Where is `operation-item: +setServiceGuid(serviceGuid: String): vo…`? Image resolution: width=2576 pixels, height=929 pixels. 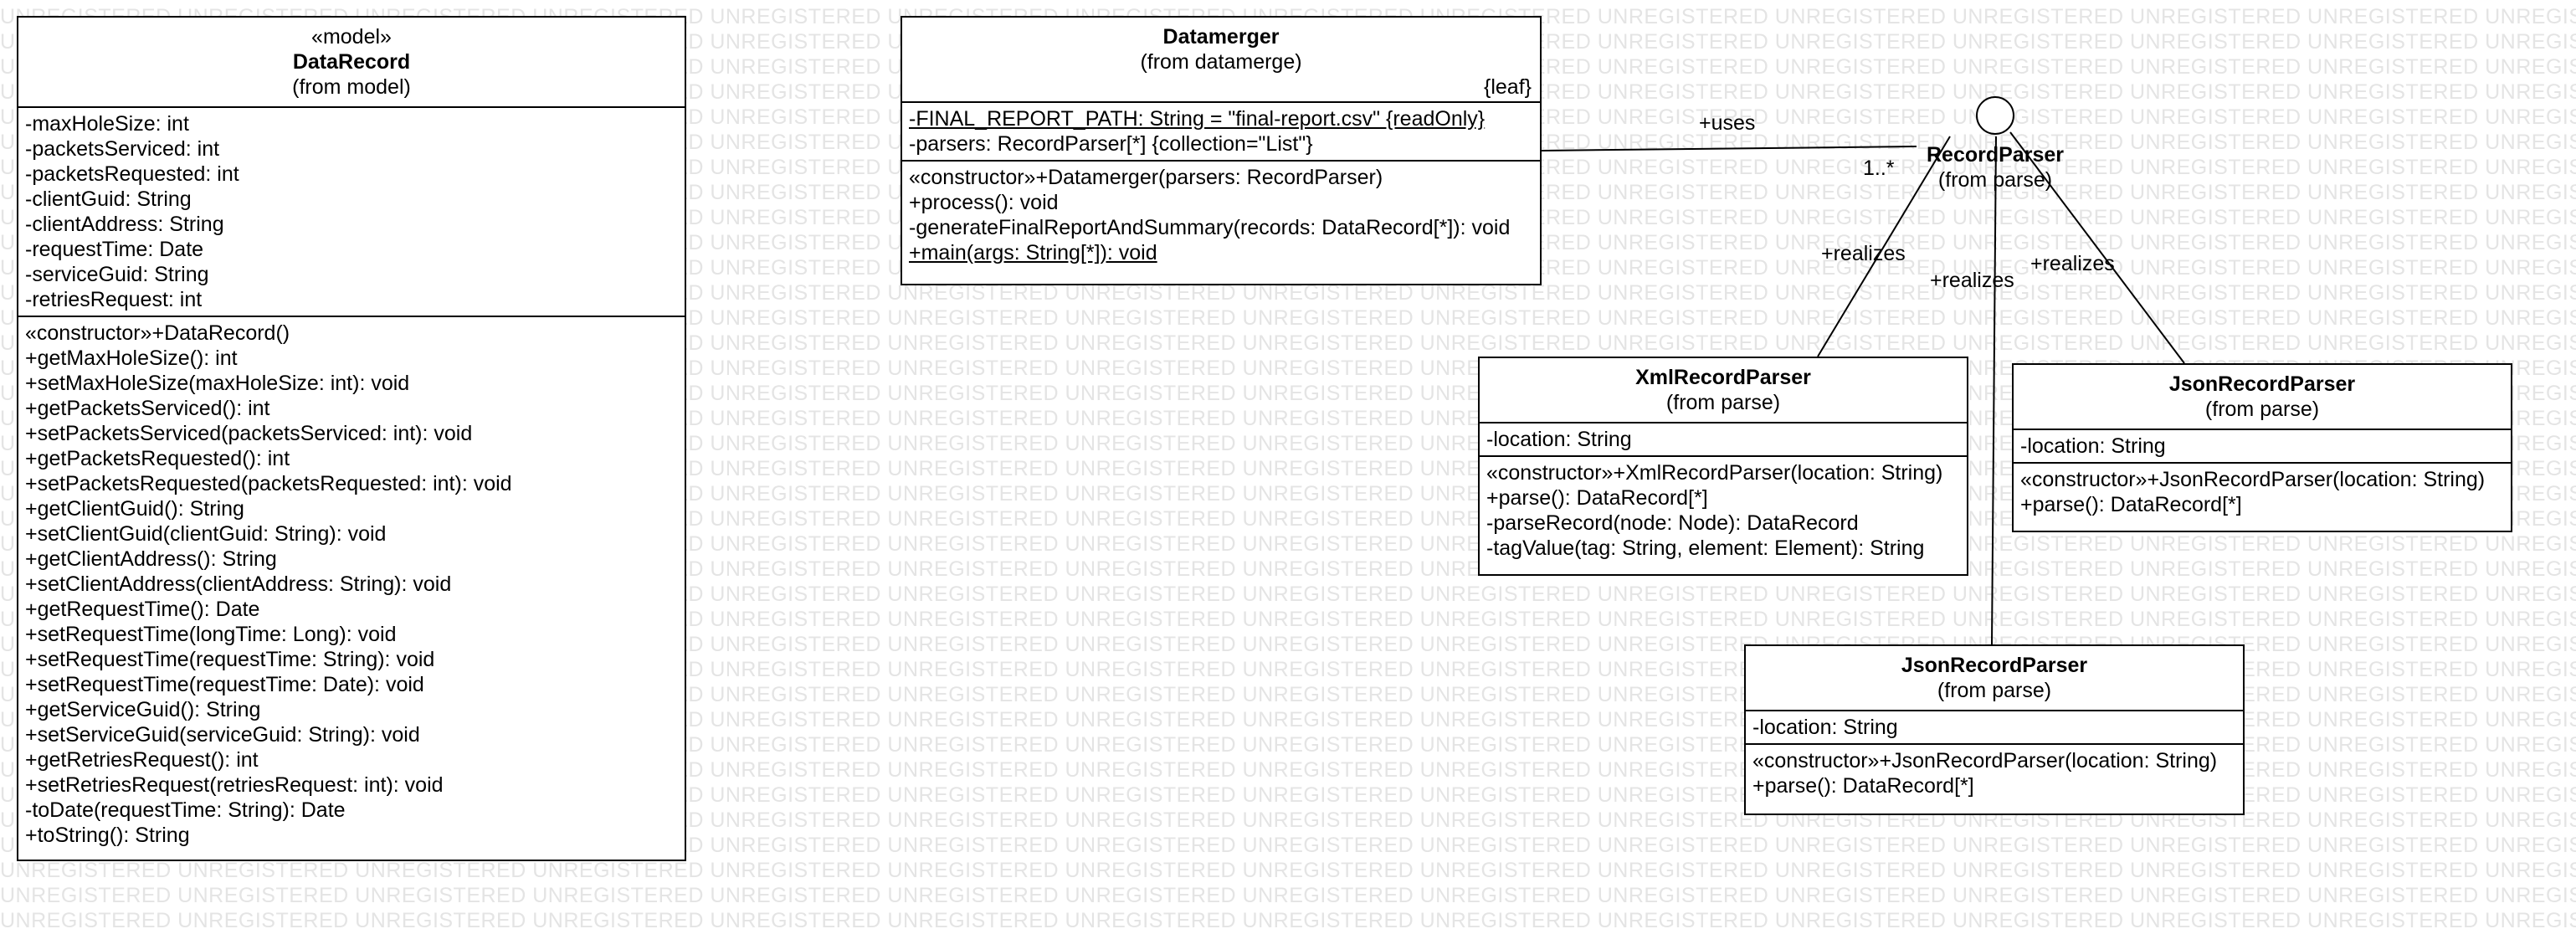
operation-item: +setServiceGuid(serviceGuid: String): vo… is located at coordinates (222, 735).